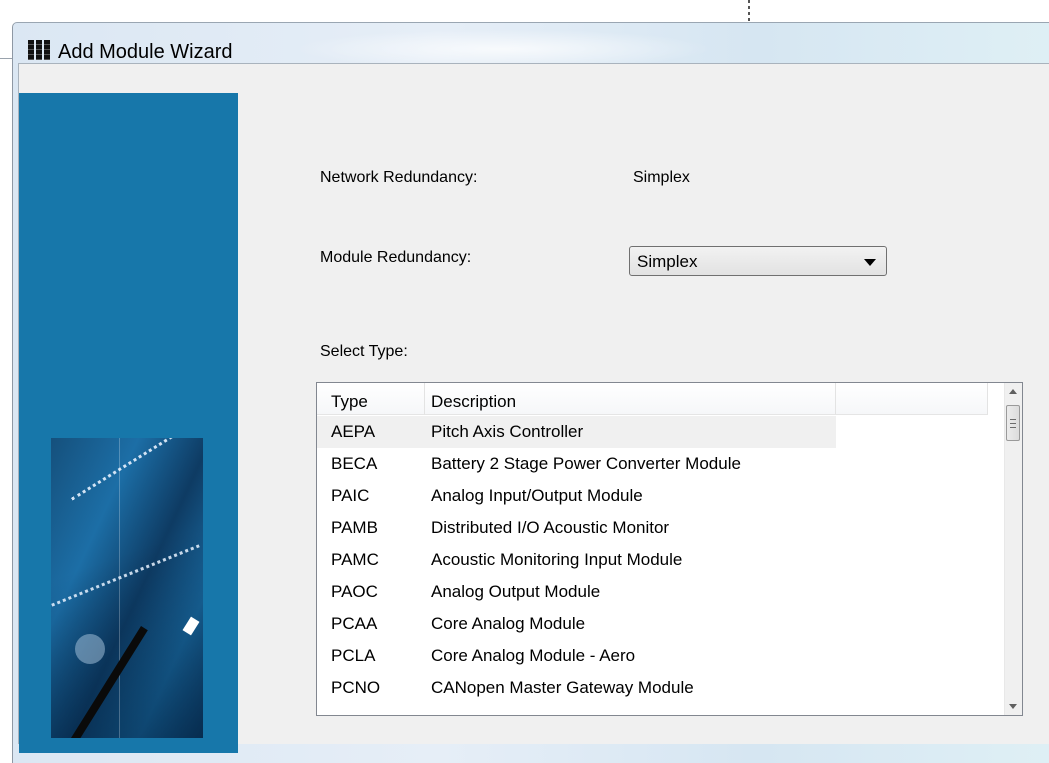 This screenshot has width=1049, height=763. What do you see at coordinates (652, 496) in the screenshot?
I see `list-row: PAIC Analog Input/Output Module` at bounding box center [652, 496].